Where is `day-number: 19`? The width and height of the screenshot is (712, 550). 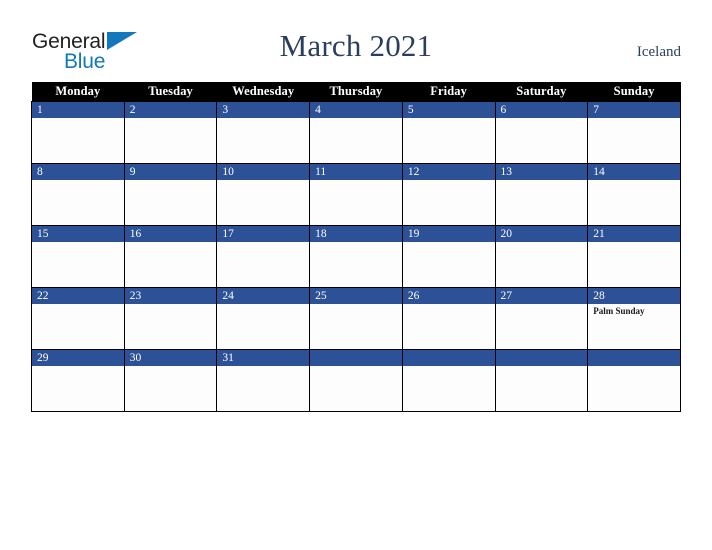
day-number: 19 is located at coordinates (448, 234).